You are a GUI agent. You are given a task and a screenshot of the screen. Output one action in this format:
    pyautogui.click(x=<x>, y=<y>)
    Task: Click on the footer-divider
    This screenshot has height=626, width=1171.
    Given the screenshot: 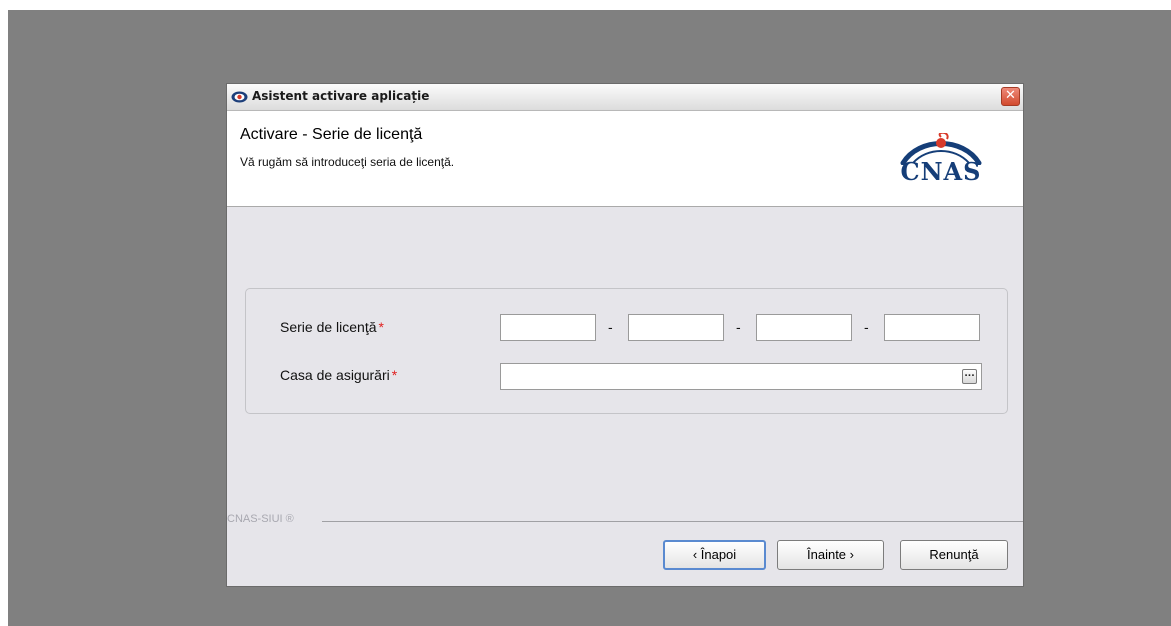 What is the action you would take?
    pyautogui.click(x=672, y=521)
    